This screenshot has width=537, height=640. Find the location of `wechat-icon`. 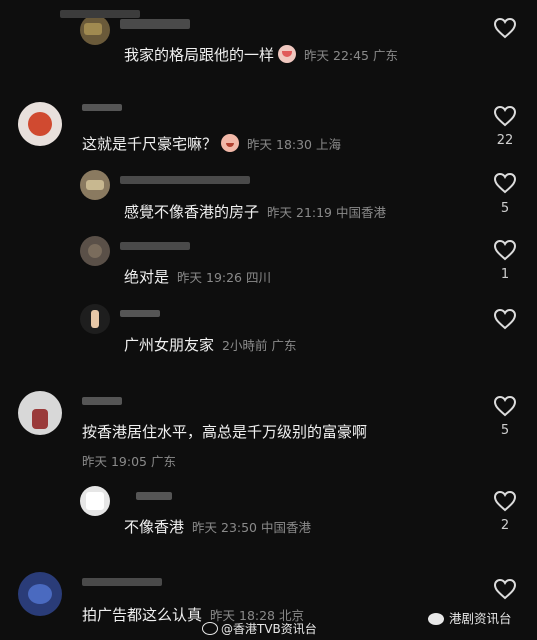

wechat-icon is located at coordinates (436, 619).